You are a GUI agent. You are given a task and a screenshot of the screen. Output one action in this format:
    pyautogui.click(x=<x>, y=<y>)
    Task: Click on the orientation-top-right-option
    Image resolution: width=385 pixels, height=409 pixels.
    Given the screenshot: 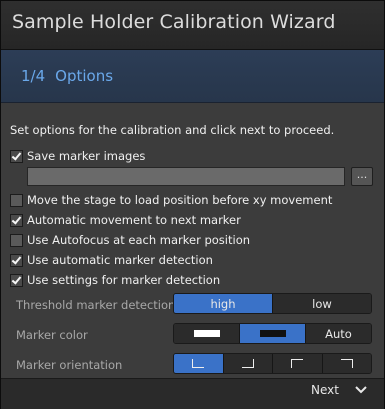 What is the action you would take?
    pyautogui.click(x=346, y=363)
    